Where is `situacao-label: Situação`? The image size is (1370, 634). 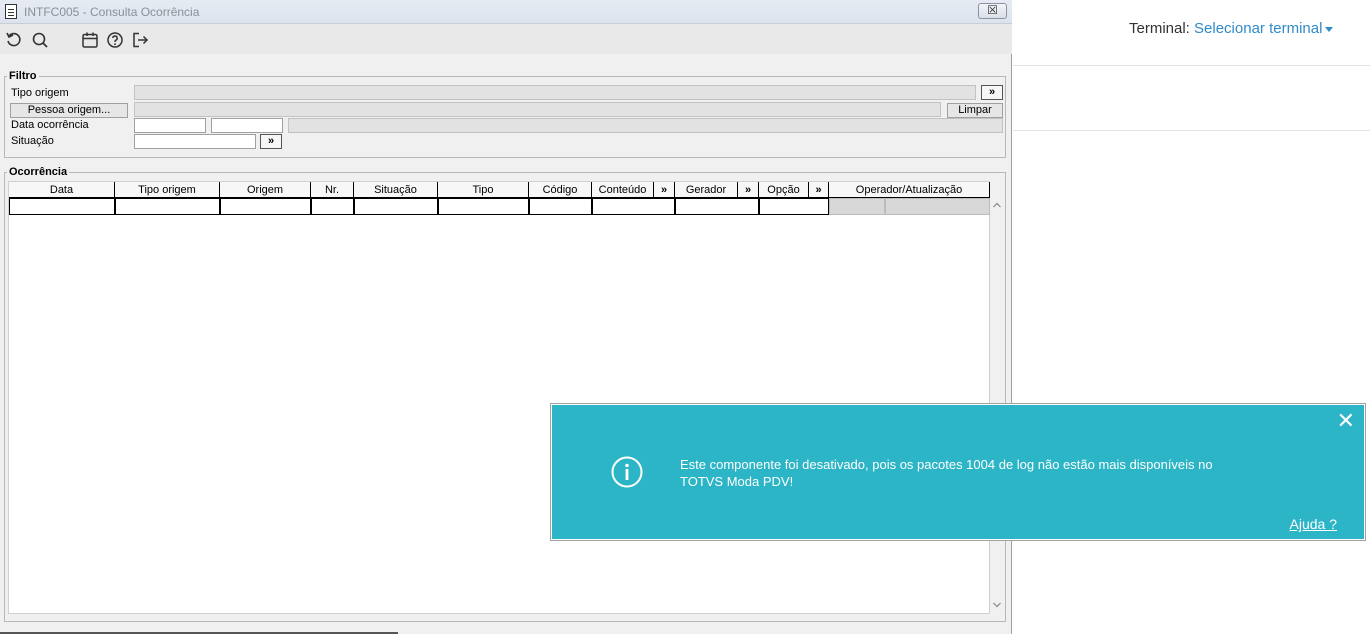
situacao-label: Situação is located at coordinates (32, 141).